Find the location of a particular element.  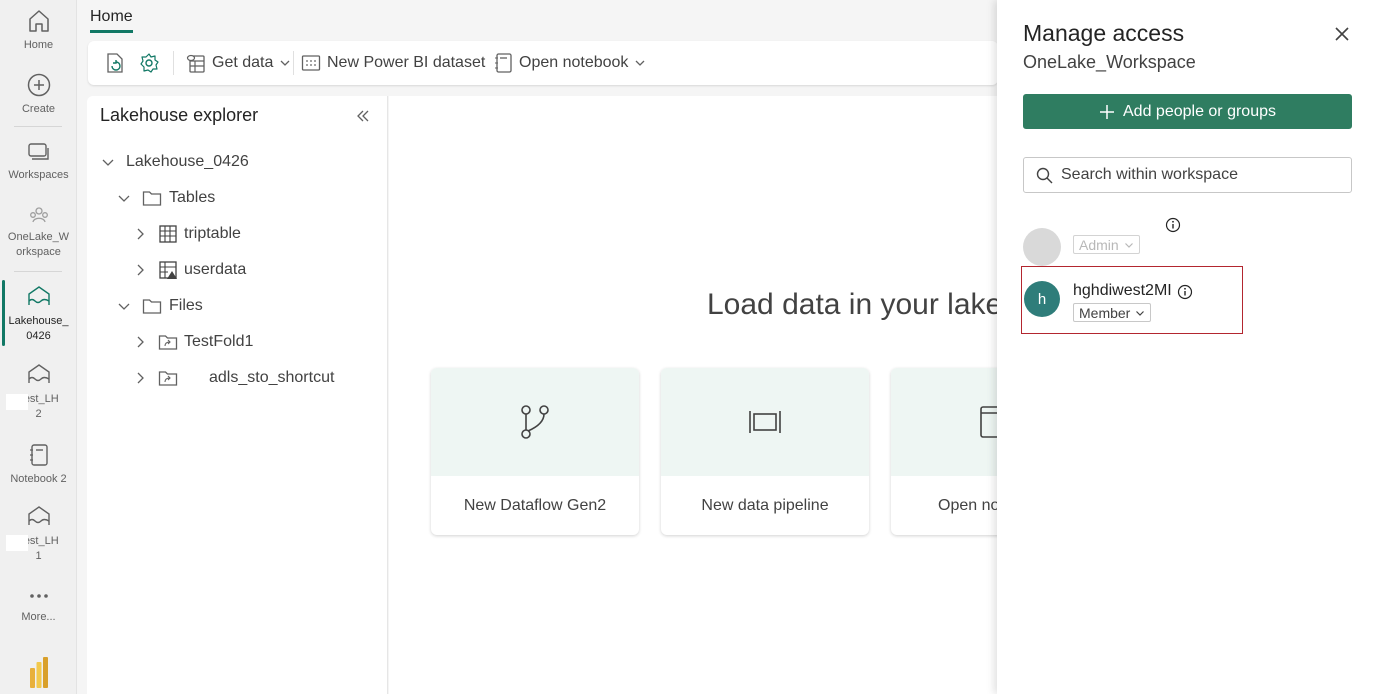

role-dropdown: Admin is located at coordinates (1106, 244).